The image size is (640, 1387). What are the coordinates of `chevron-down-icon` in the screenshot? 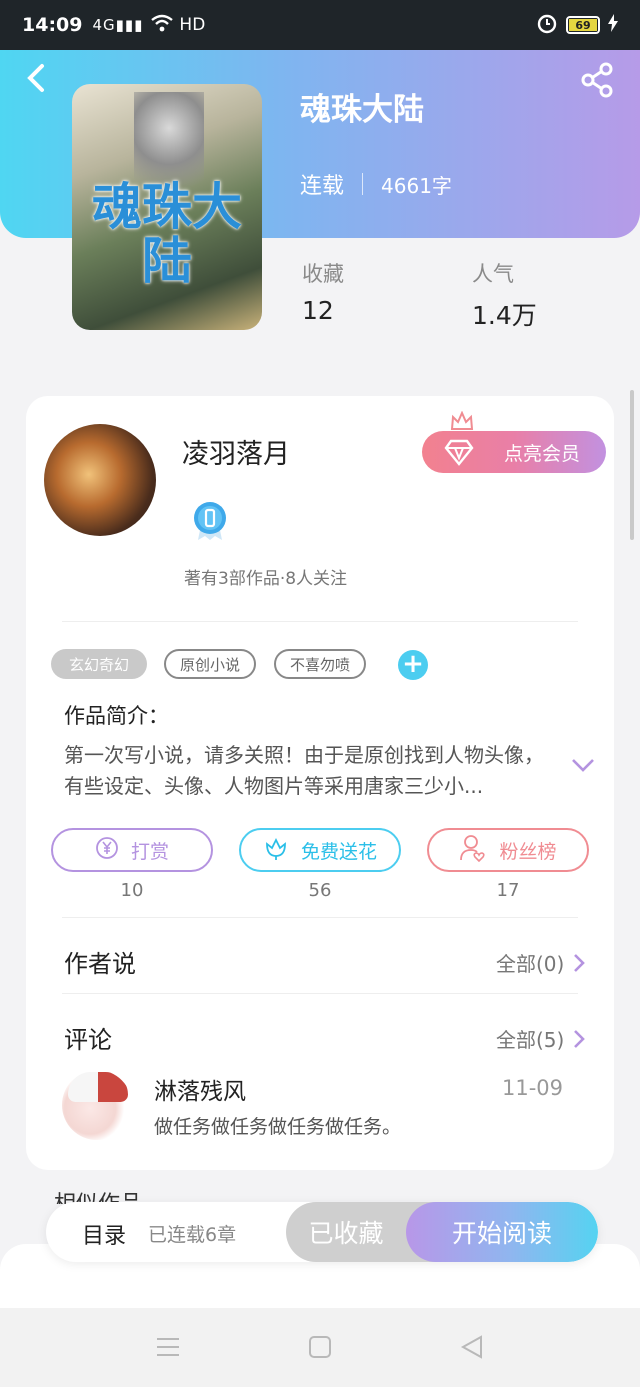 It's located at (583, 765).